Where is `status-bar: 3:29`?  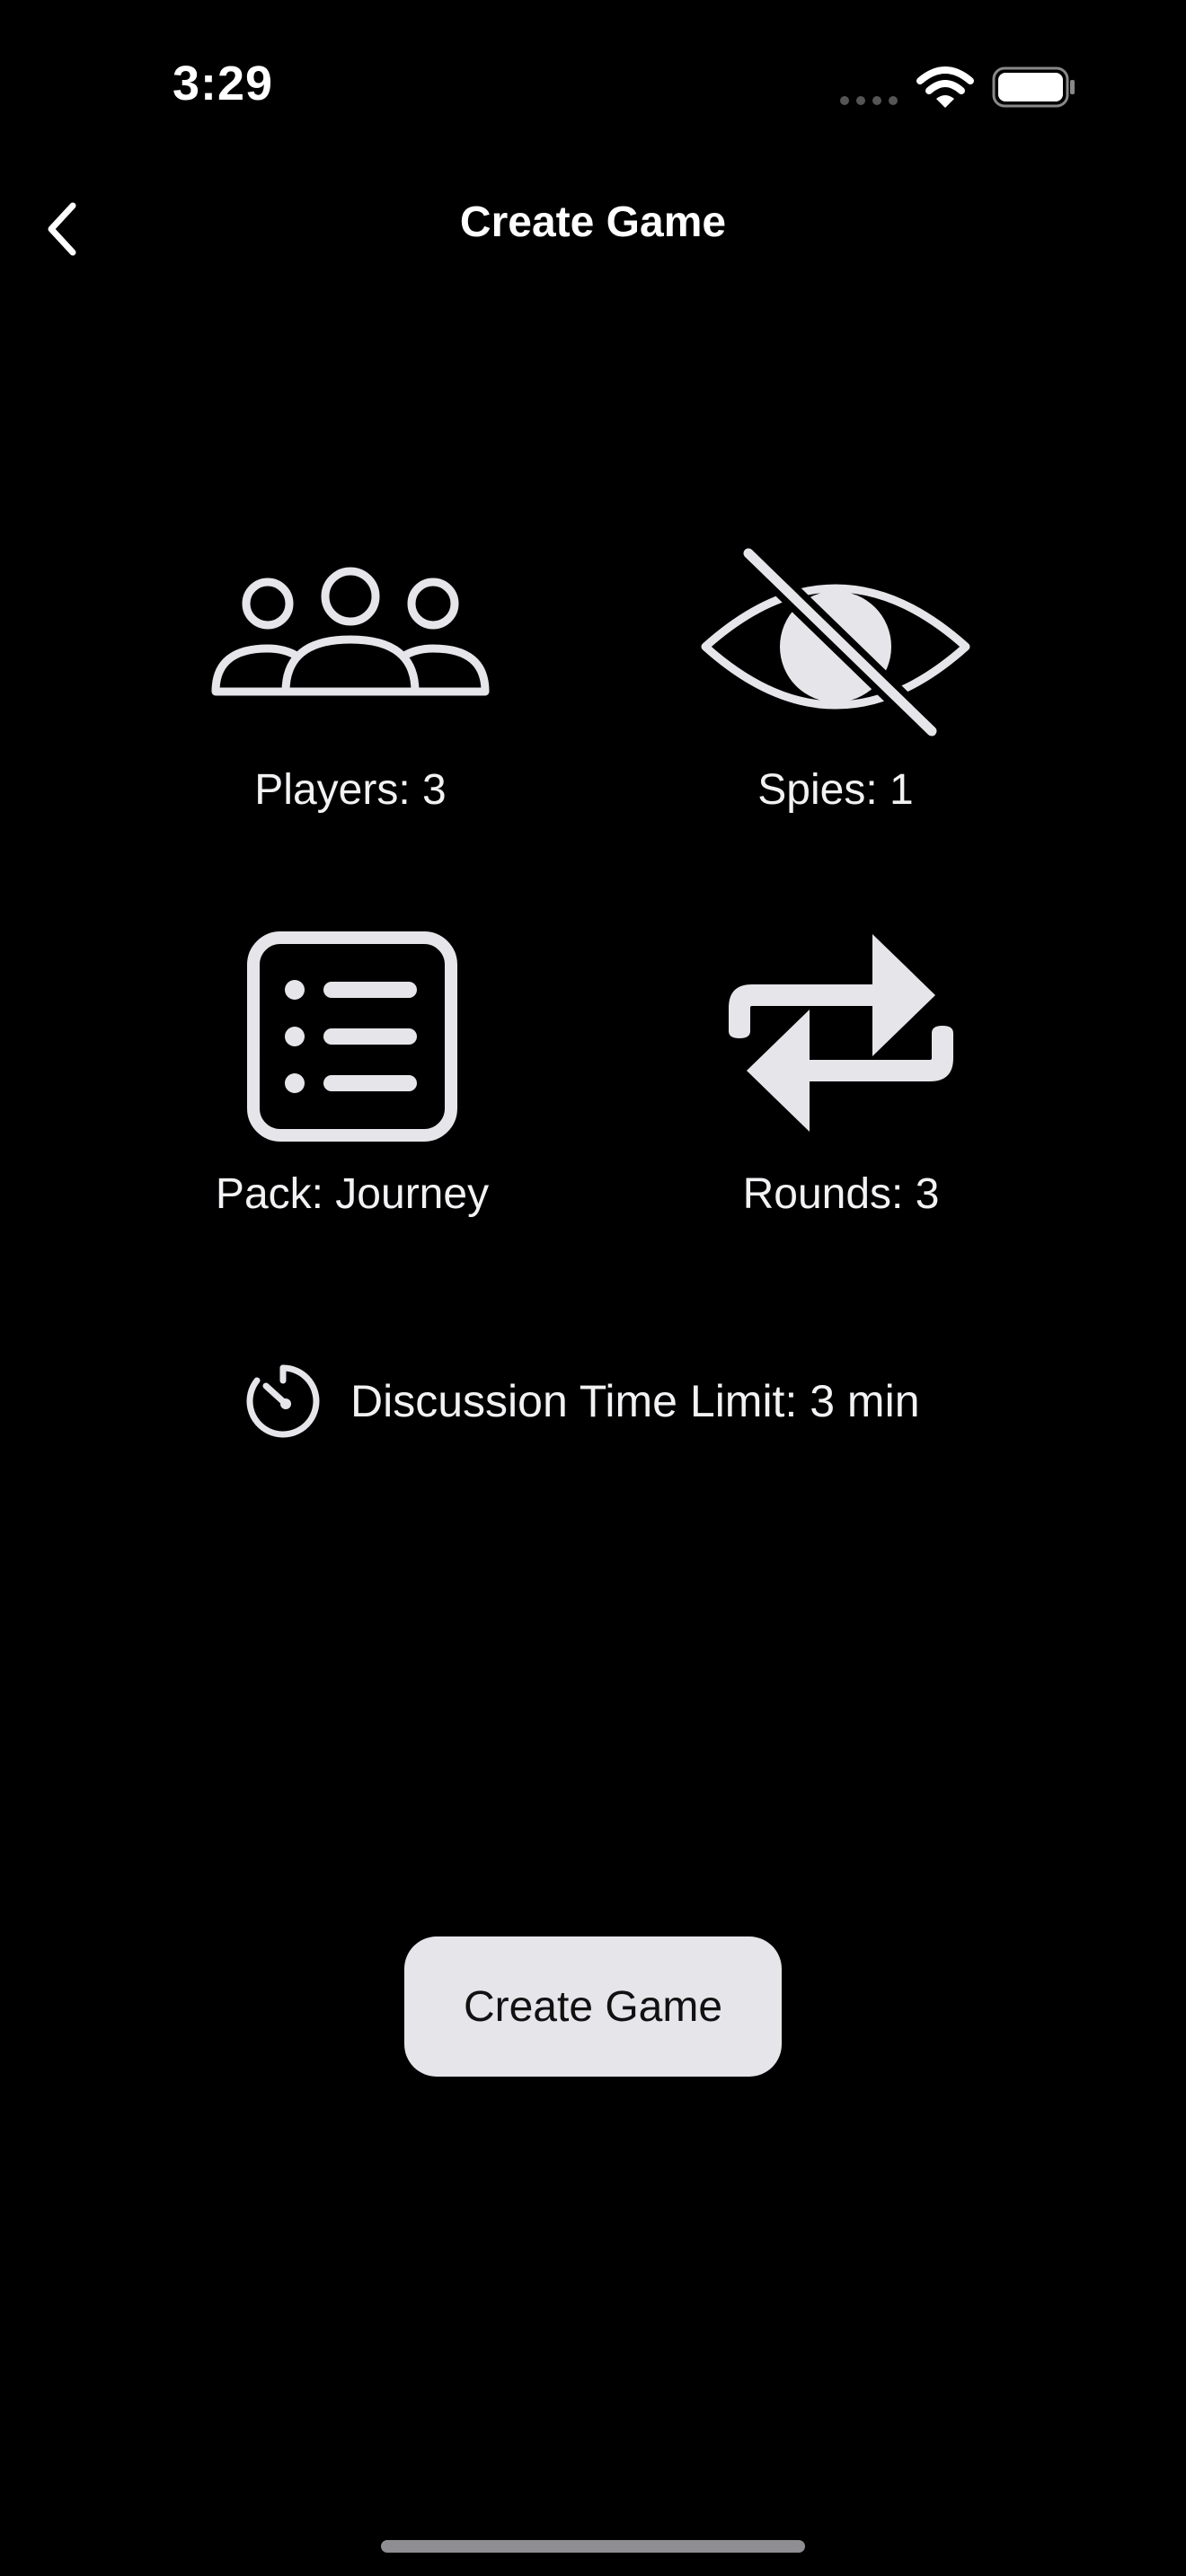 status-bar: 3:29 is located at coordinates (593, 85).